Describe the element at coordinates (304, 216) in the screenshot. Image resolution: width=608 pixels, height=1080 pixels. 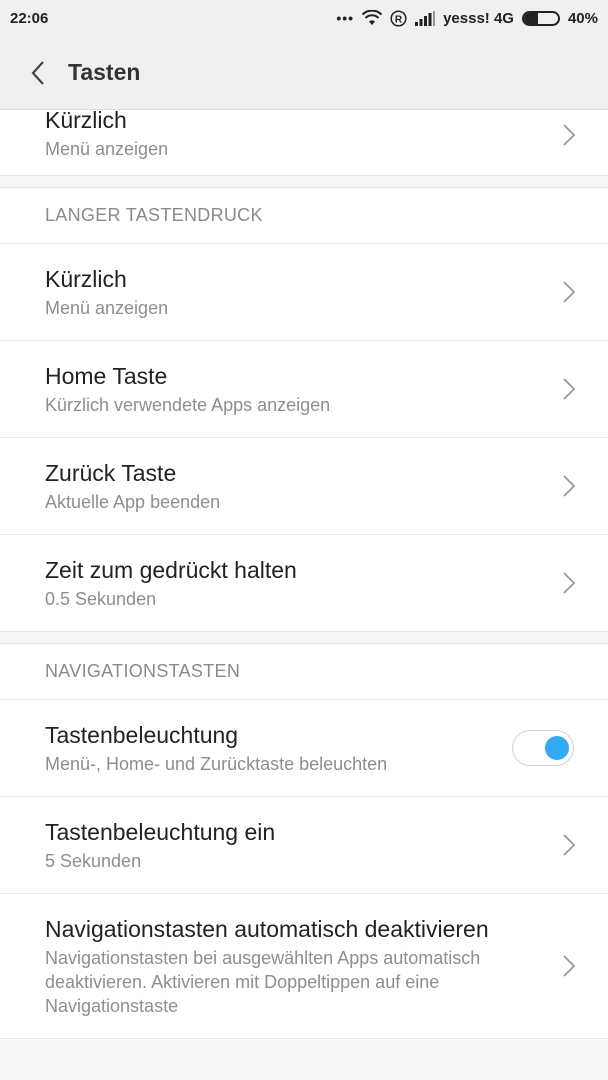
I see `section-header: LANGER TASTENDRUCK` at that location.